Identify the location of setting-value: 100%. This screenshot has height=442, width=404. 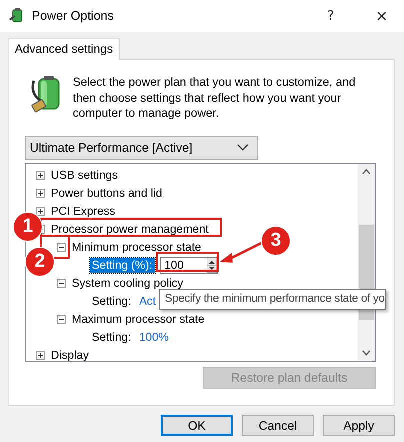
(154, 337).